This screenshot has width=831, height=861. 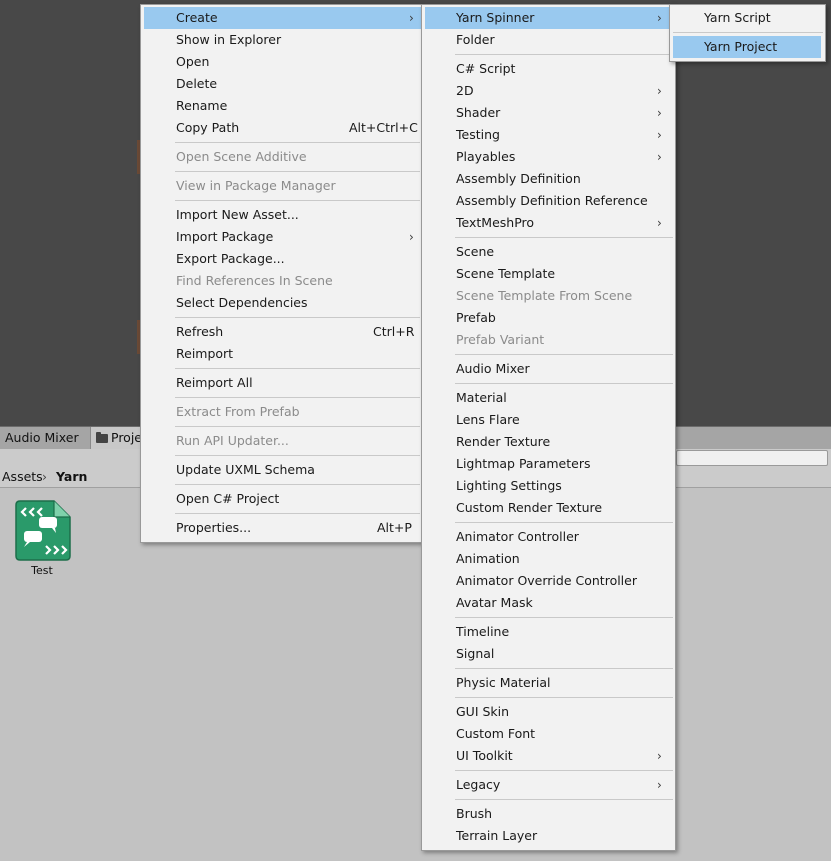 I want to click on menu-item-custom-render-texture: Custom Render Texture, so click(x=549, y=508).